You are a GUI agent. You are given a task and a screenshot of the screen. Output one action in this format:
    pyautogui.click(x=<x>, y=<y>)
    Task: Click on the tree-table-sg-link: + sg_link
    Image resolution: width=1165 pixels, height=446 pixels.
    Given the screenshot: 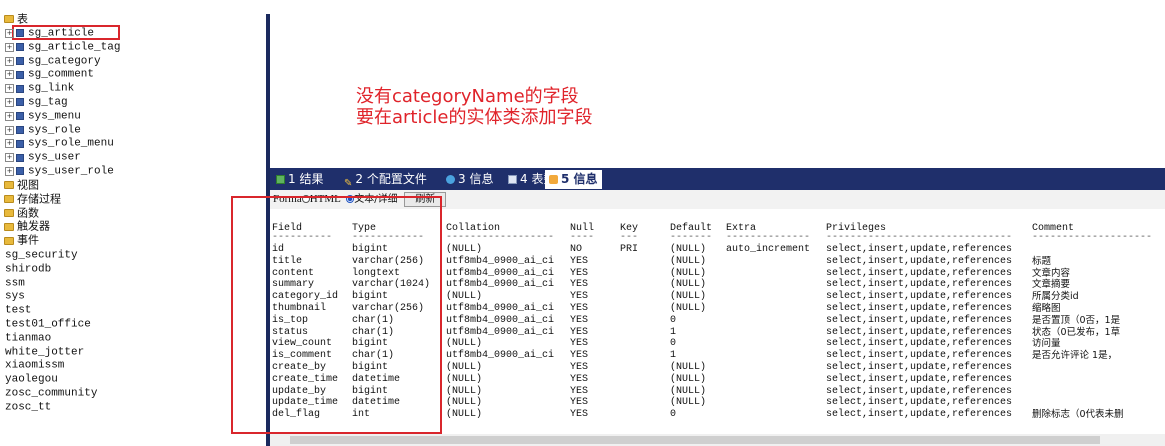 What is the action you would take?
    pyautogui.click(x=37, y=88)
    